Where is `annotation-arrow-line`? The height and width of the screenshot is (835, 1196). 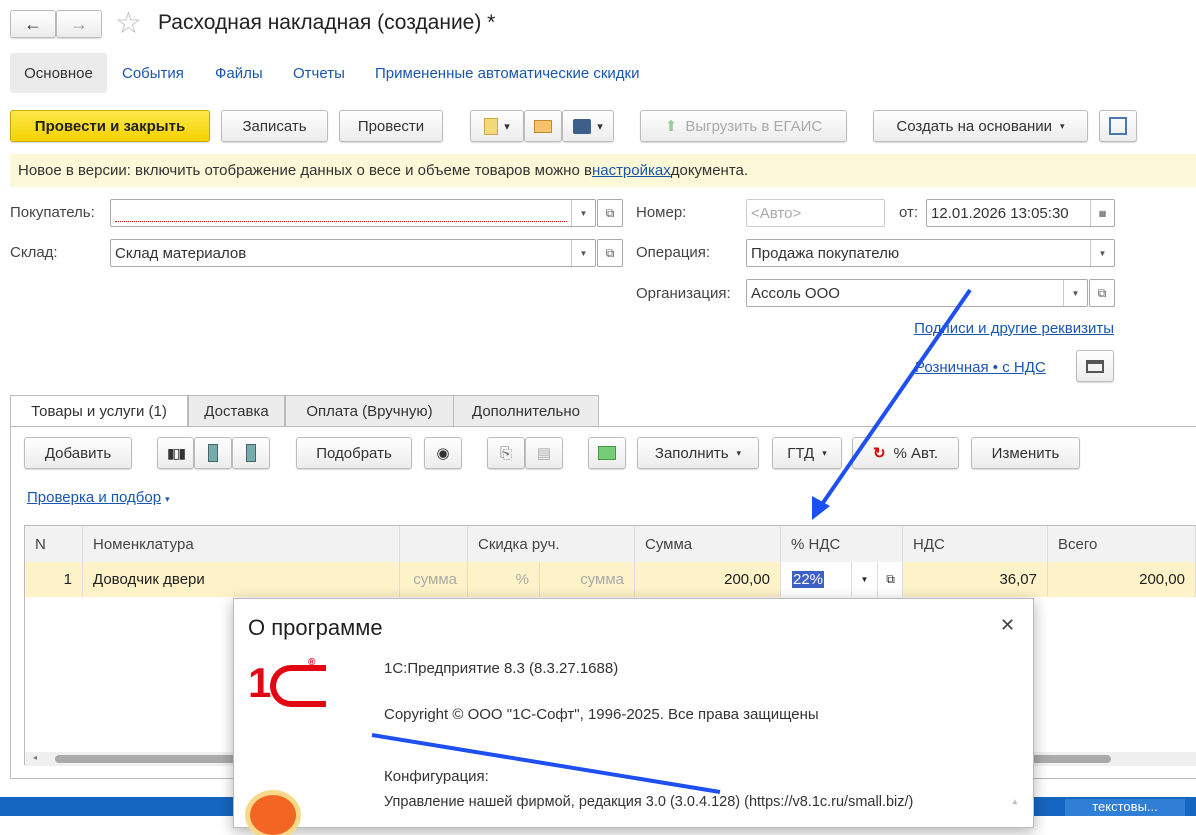
annotation-arrow-line is located at coordinates (894, 400).